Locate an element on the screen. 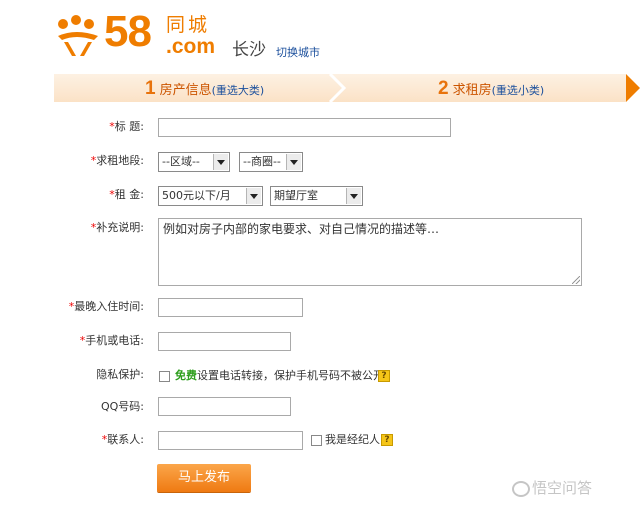  logo-name: 同城 is located at coordinates (188, 25).